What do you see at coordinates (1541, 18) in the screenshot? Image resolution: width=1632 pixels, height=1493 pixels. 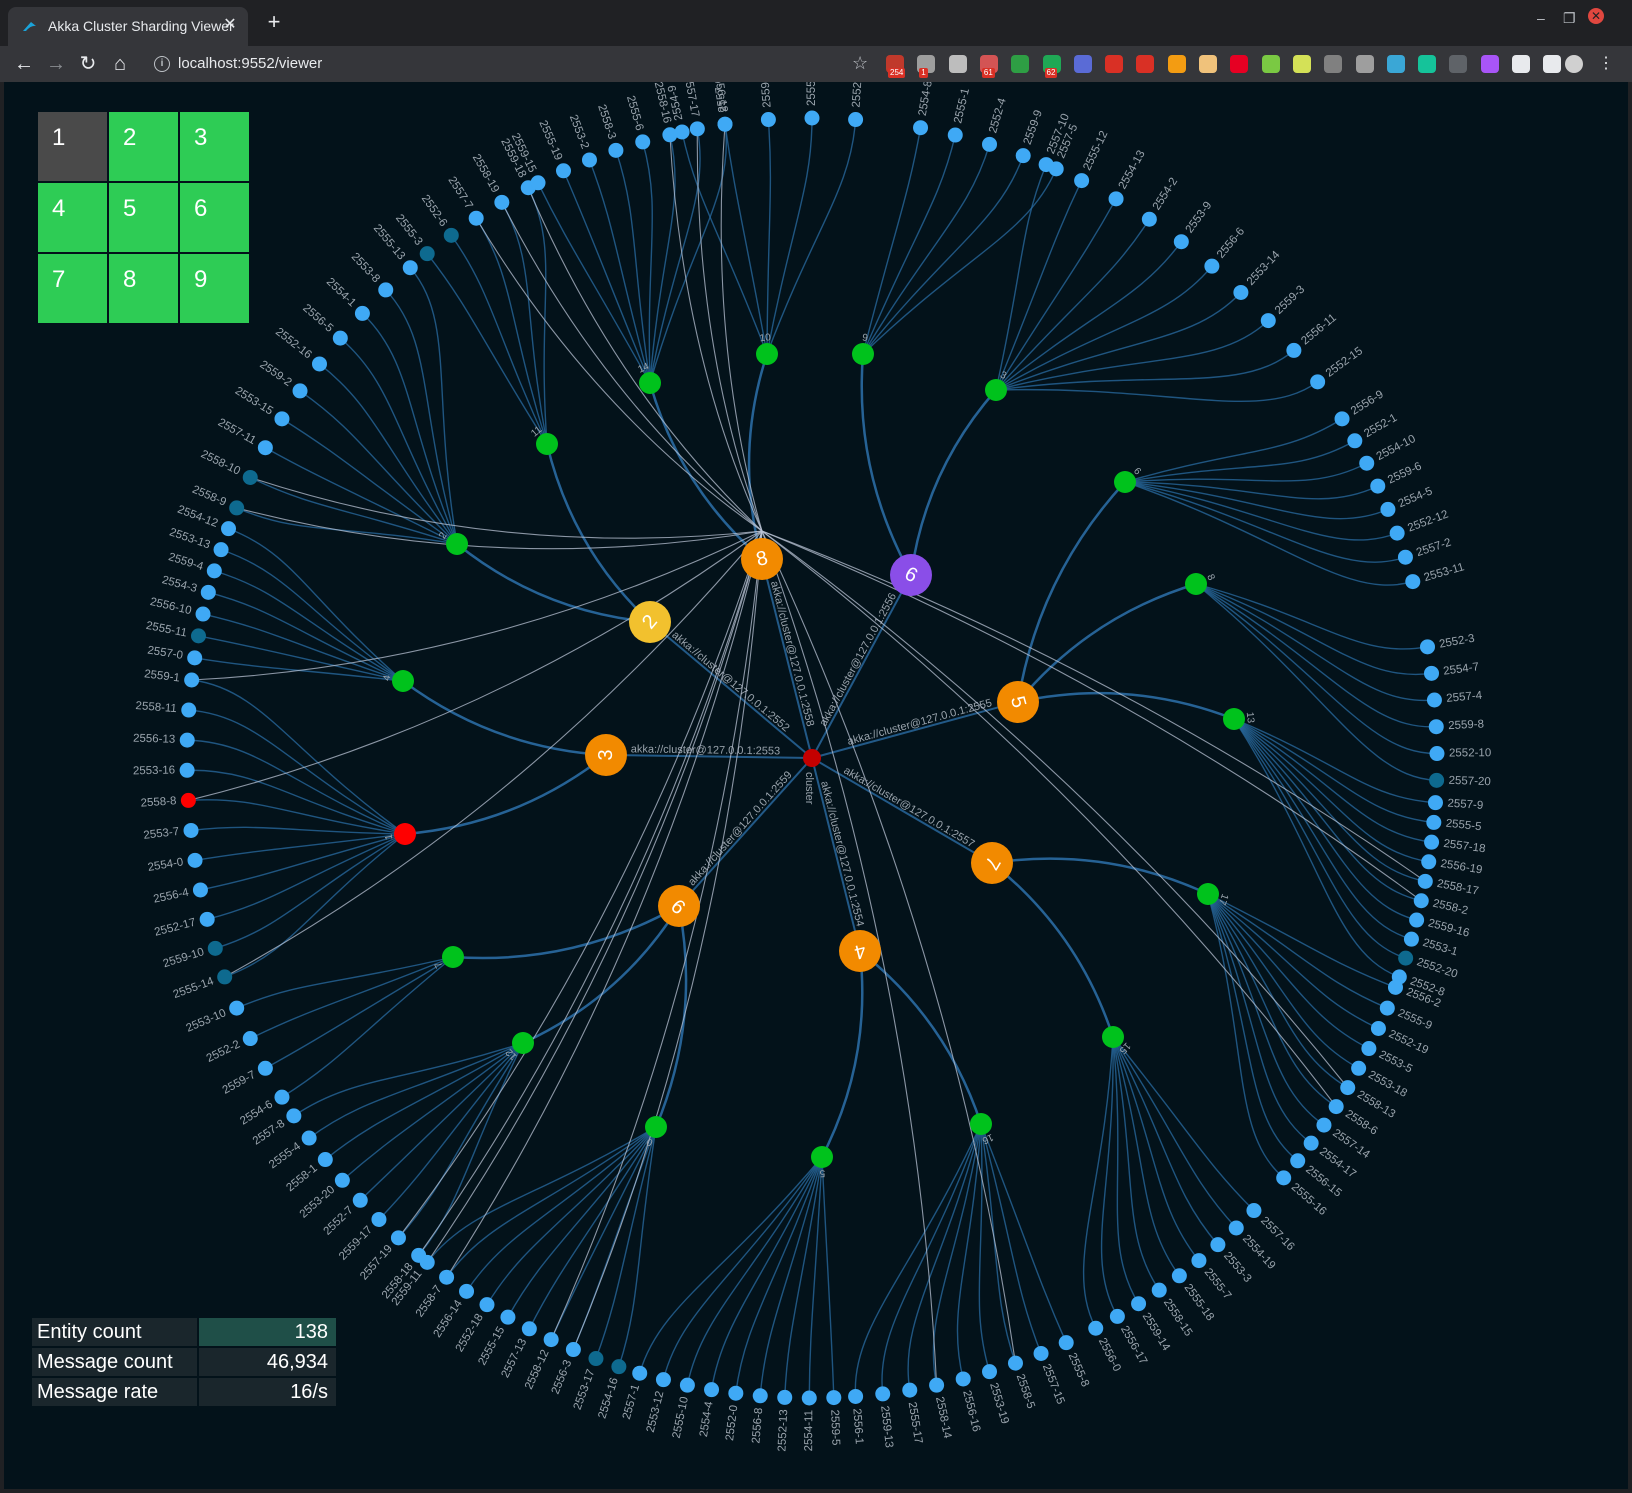 I see `minimize-window-button: –` at bounding box center [1541, 18].